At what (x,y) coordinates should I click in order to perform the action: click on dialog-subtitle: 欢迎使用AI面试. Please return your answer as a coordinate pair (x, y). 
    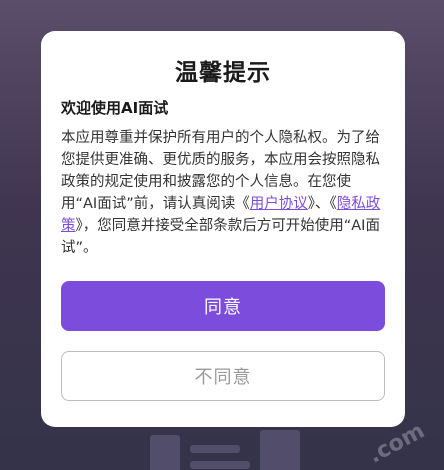
    Looking at the image, I should click on (115, 108).